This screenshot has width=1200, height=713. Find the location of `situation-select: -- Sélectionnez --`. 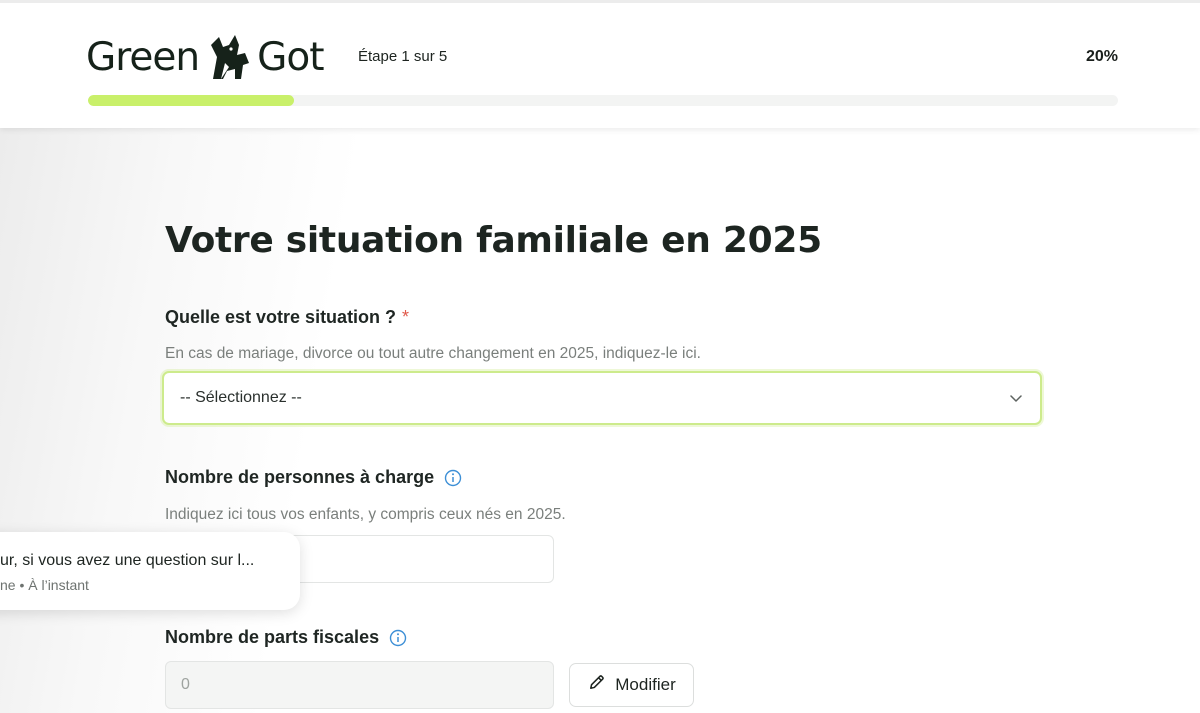

situation-select: -- Sélectionnez -- is located at coordinates (602, 398).